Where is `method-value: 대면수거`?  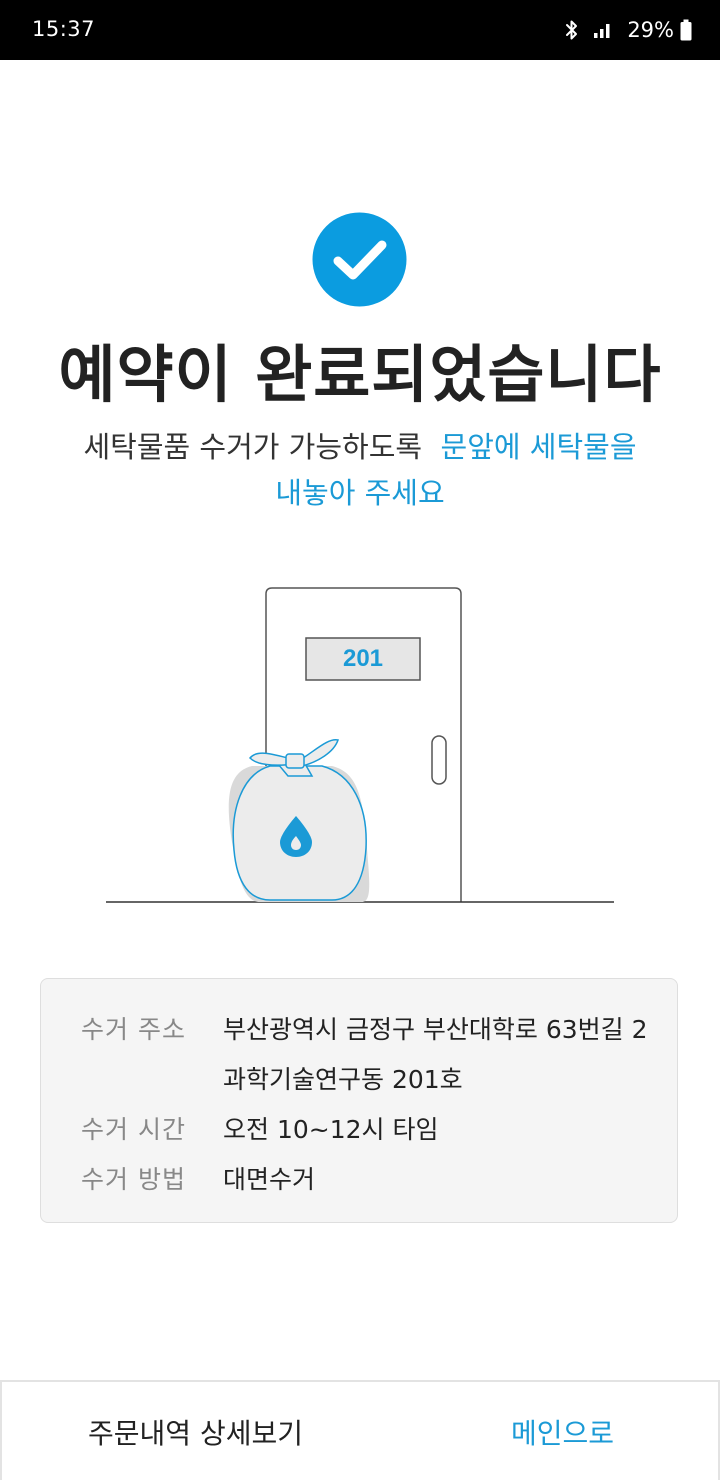 method-value: 대면수거 is located at coordinates (269, 1179).